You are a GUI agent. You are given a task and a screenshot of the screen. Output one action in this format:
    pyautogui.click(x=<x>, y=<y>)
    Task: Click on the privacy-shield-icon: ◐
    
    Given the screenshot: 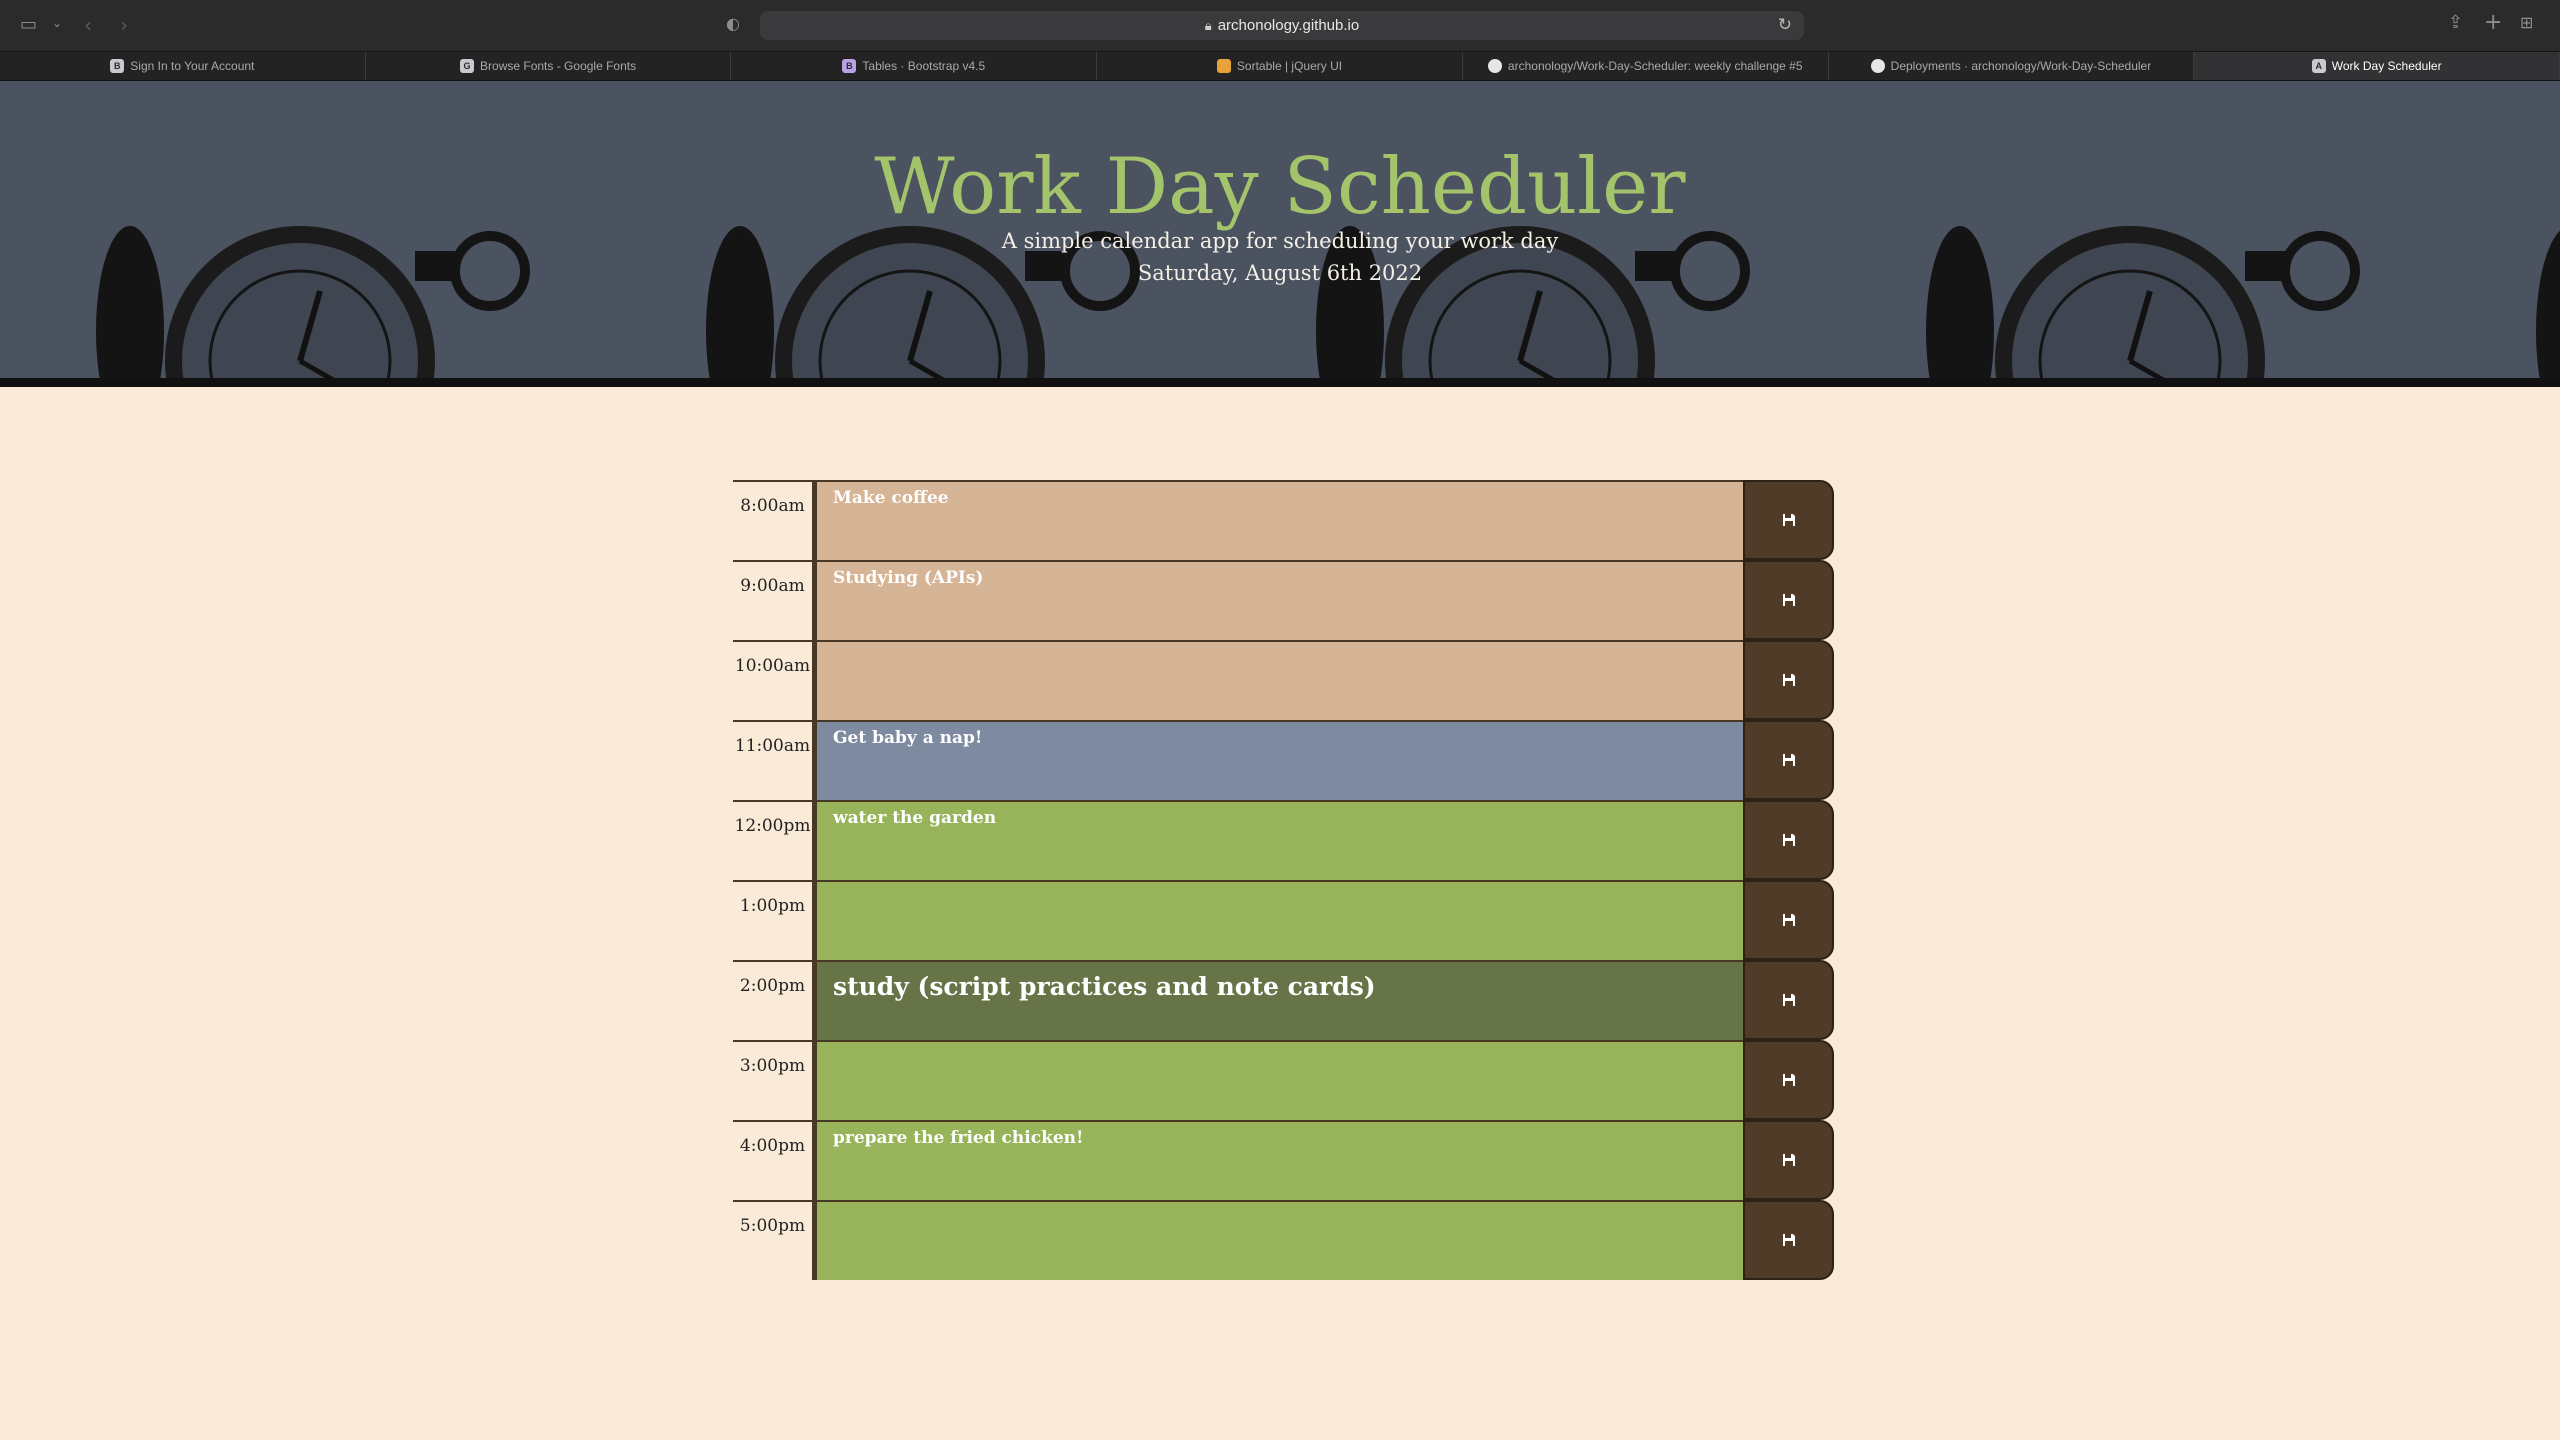 What is the action you would take?
    pyautogui.click(x=733, y=23)
    